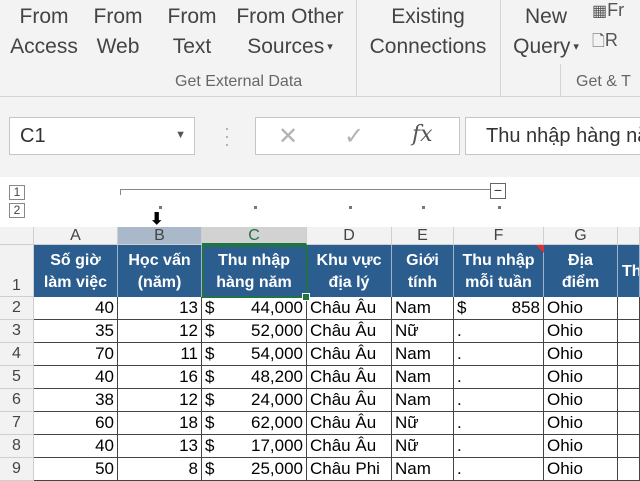 This screenshot has width=640, height=481. What do you see at coordinates (422, 134) in the screenshot?
I see `insert-function-icon: fx` at bounding box center [422, 134].